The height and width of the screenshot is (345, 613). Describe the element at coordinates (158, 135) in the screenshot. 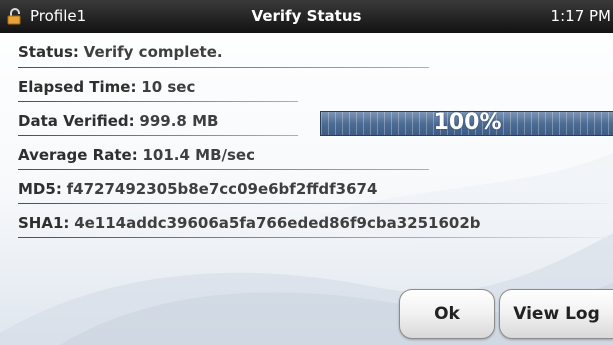

I see `data-verified-underline` at that location.